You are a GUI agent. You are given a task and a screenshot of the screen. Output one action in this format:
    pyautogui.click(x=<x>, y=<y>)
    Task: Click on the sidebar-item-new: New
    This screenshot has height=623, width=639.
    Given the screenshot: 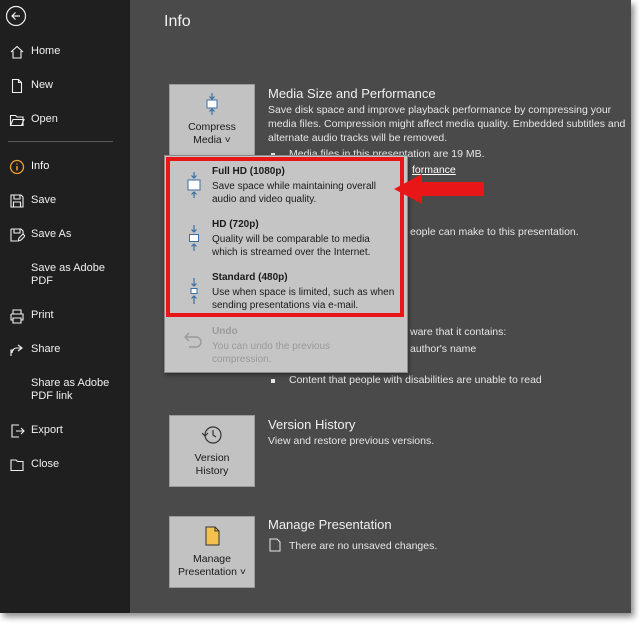 What is the action you would take?
    pyautogui.click(x=65, y=86)
    